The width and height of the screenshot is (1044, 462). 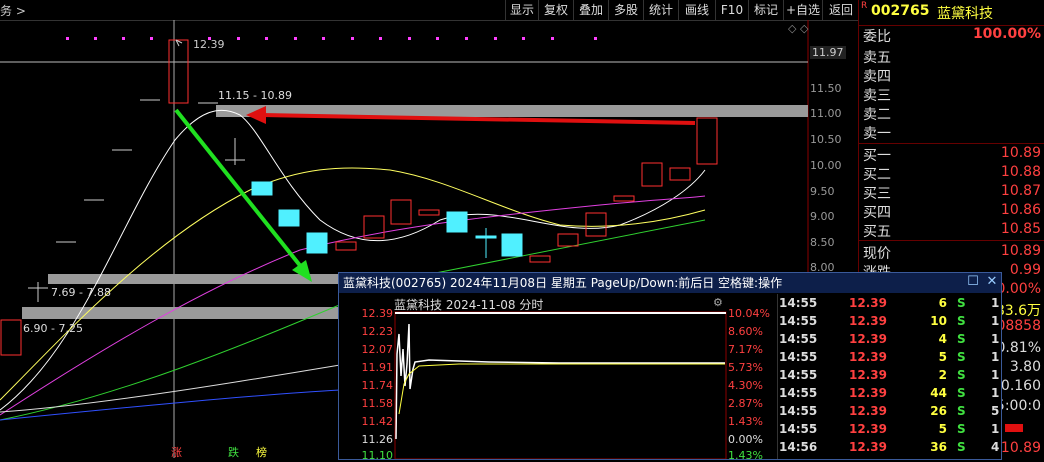 What do you see at coordinates (864, 6) in the screenshot?
I see `badge: R` at bounding box center [864, 6].